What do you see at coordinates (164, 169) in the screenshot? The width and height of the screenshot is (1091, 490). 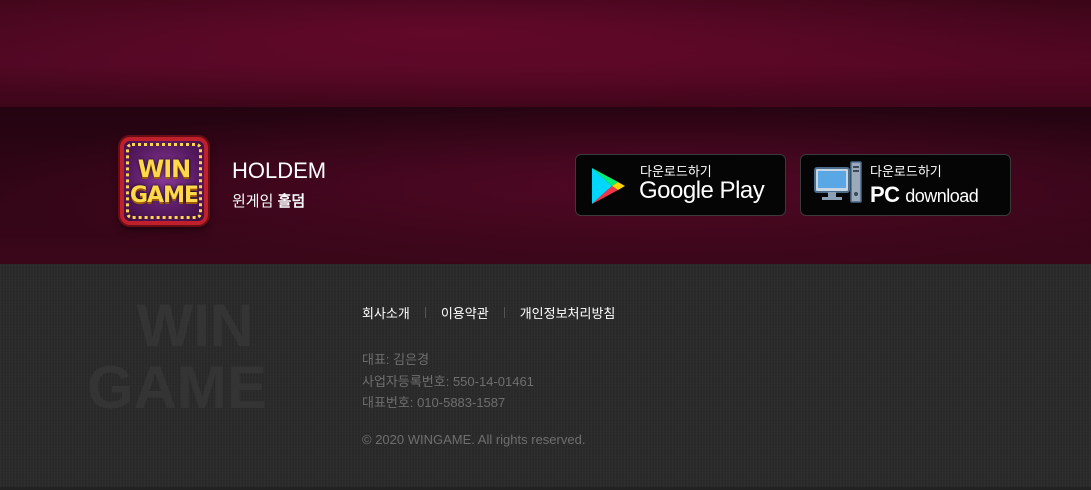 I see `logo-text-win: WIN` at bounding box center [164, 169].